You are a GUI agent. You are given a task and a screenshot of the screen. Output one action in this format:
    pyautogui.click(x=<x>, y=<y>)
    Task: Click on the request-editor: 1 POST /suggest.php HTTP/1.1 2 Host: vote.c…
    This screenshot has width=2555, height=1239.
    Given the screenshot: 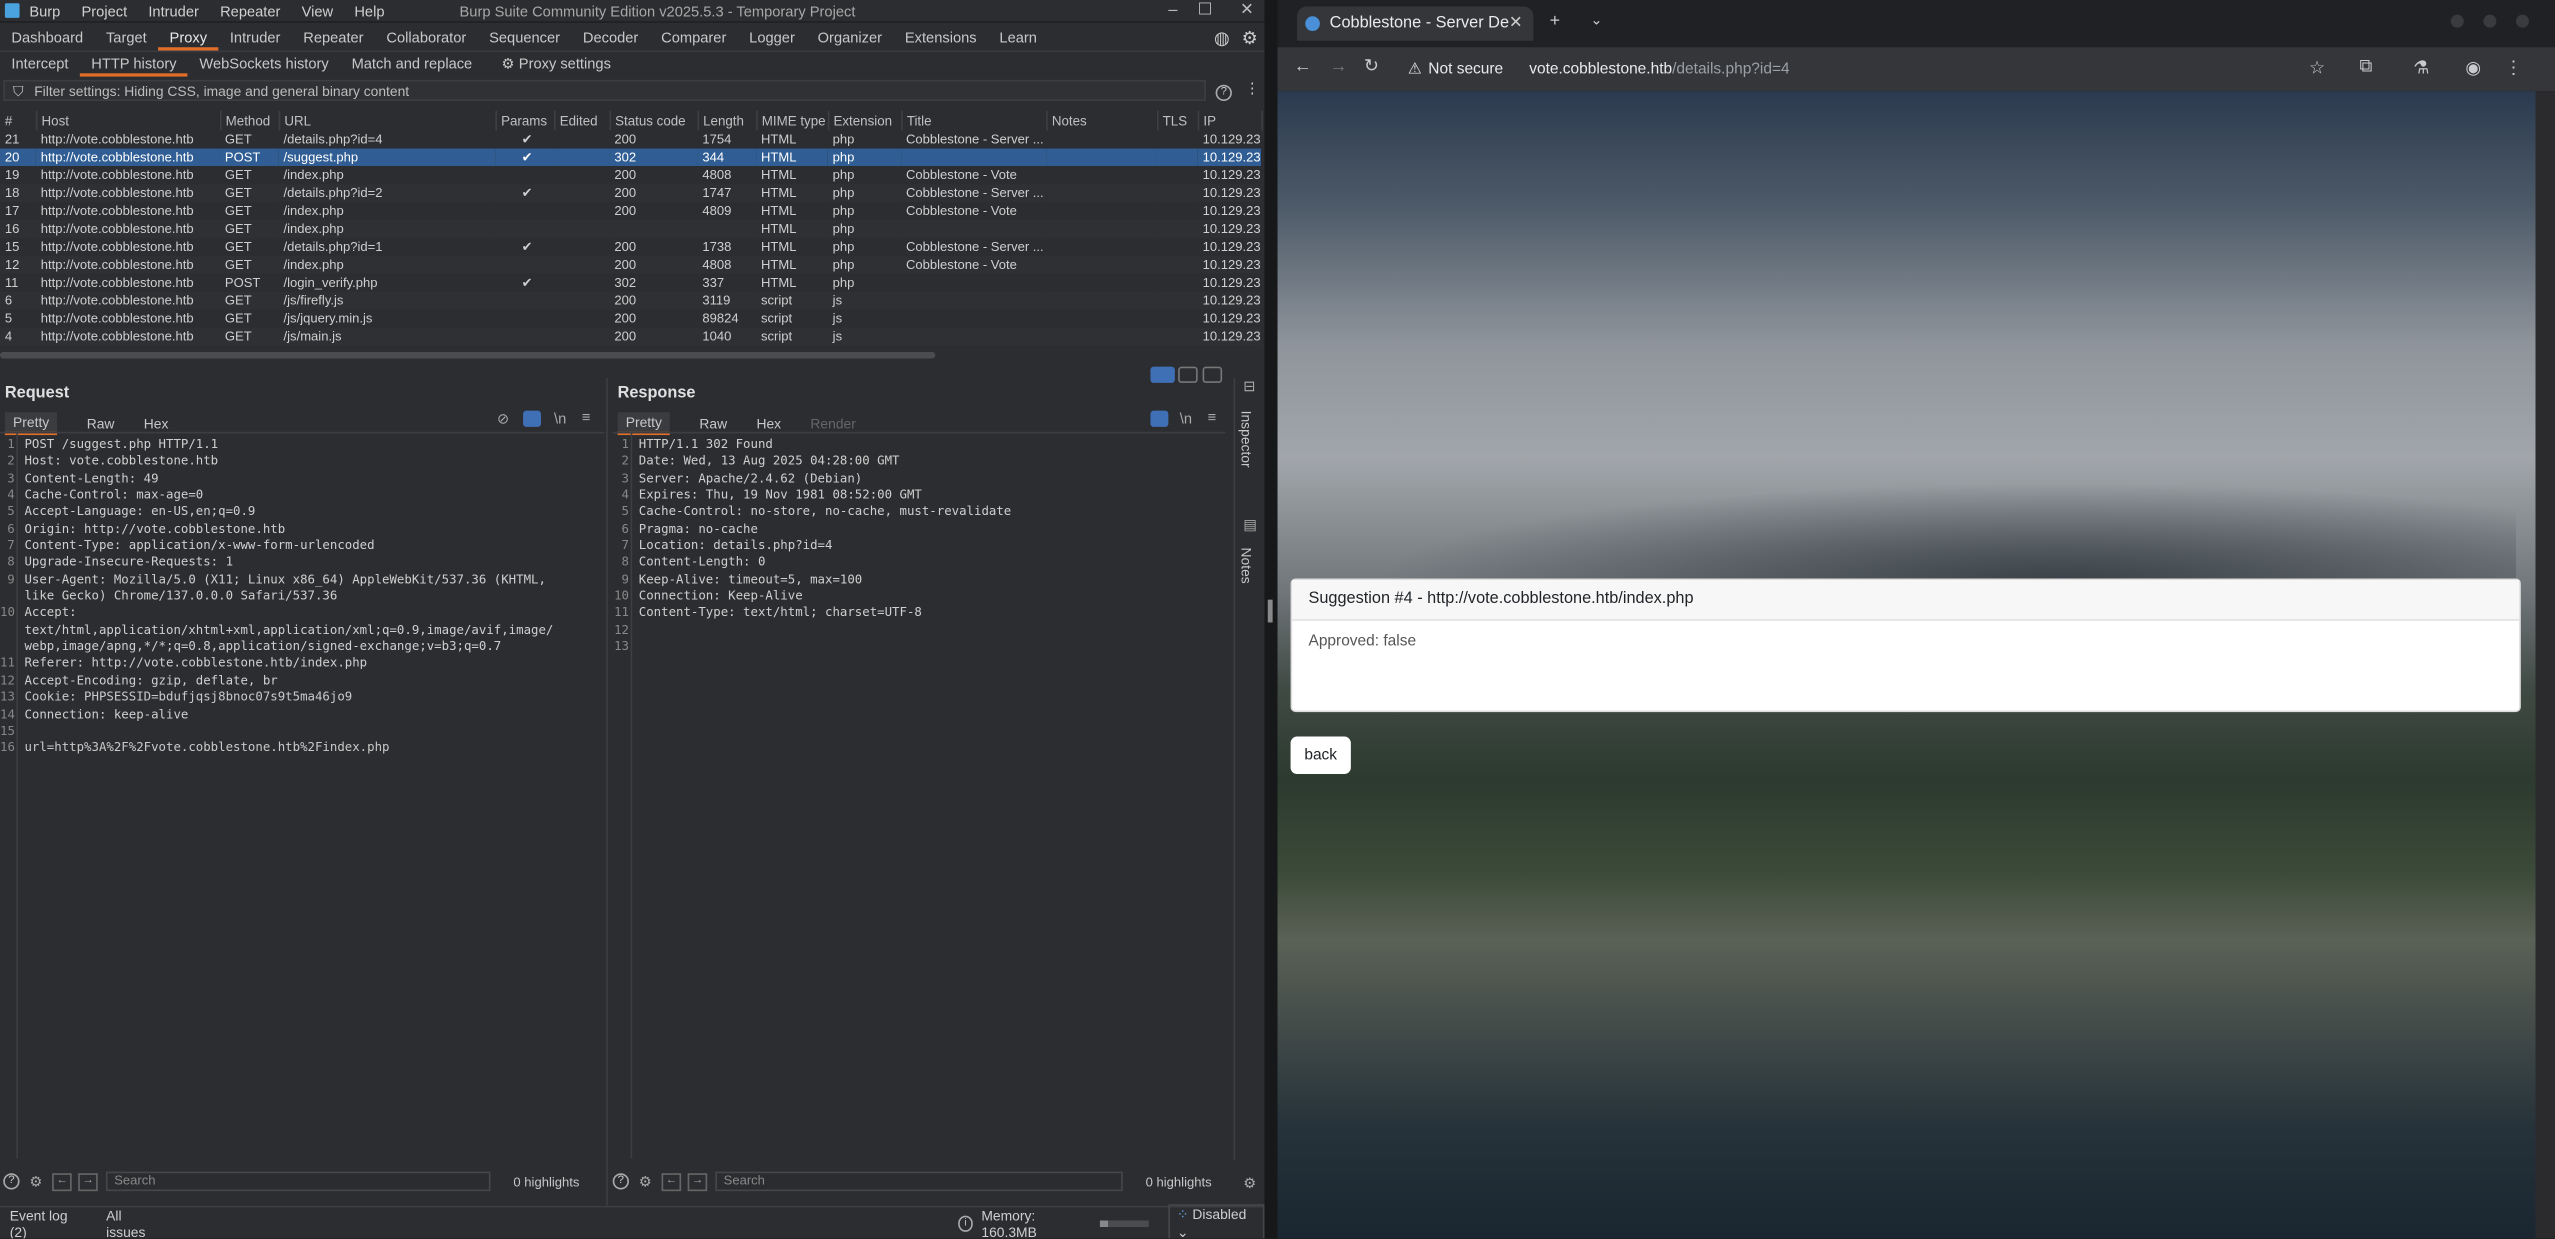 What is the action you would take?
    pyautogui.click(x=302, y=795)
    